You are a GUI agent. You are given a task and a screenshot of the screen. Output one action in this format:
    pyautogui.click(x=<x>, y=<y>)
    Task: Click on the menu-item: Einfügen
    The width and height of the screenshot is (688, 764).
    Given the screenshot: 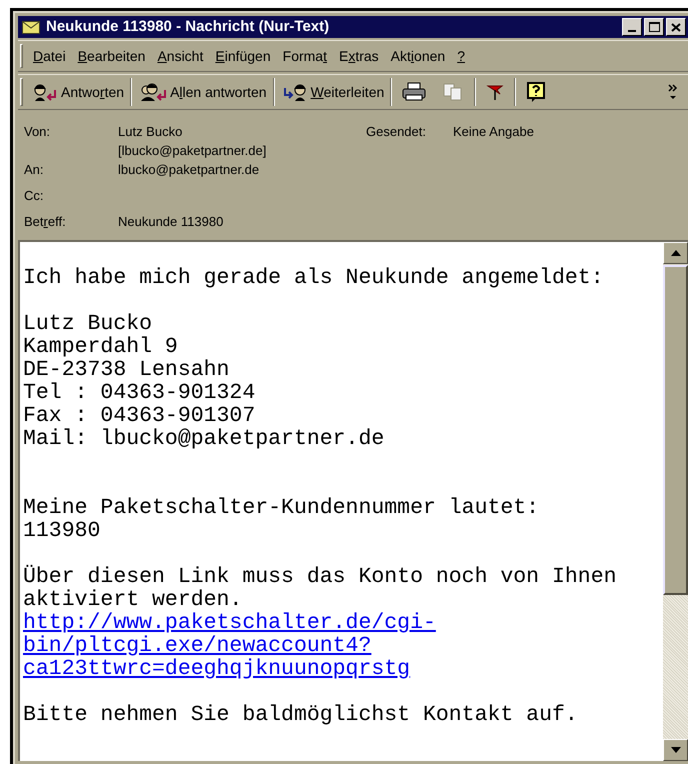 What is the action you would take?
    pyautogui.click(x=243, y=56)
    